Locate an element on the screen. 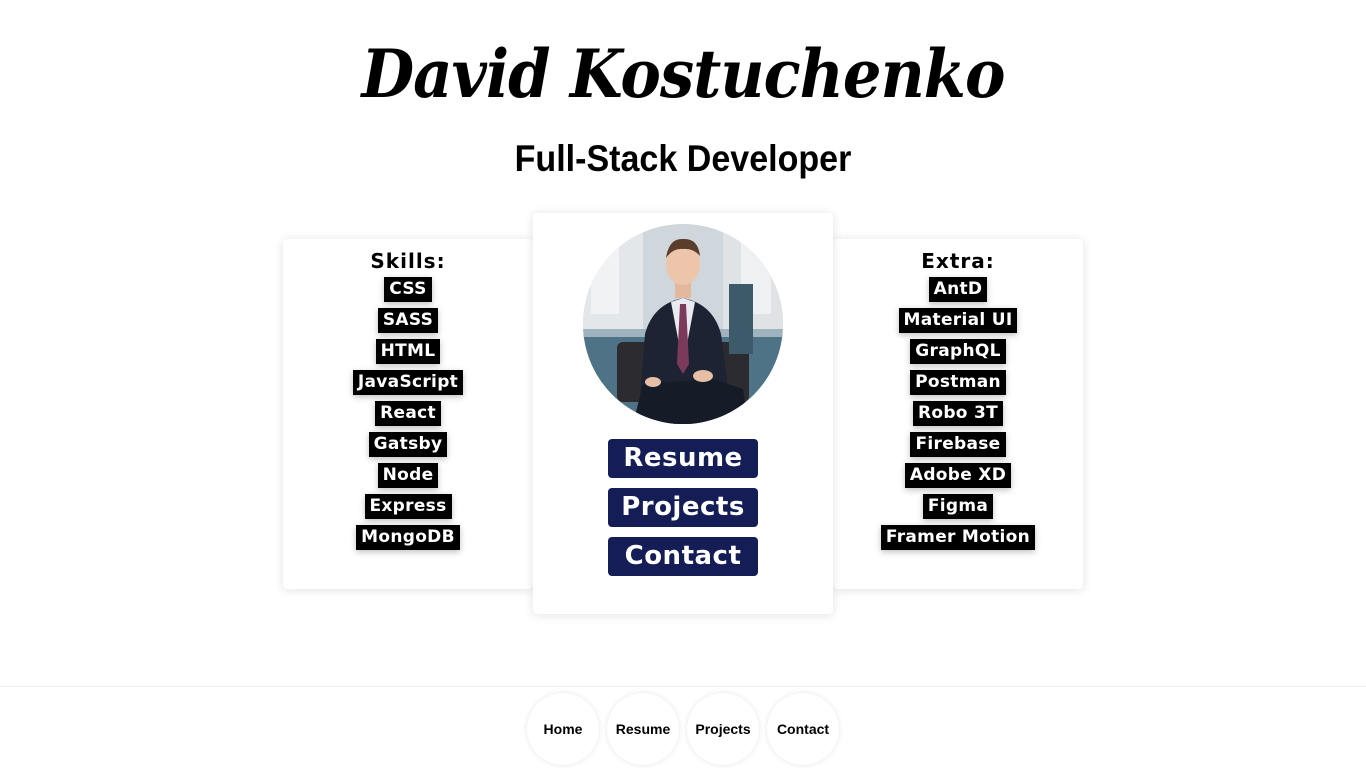  footer-link-home: Home is located at coordinates (563, 729).